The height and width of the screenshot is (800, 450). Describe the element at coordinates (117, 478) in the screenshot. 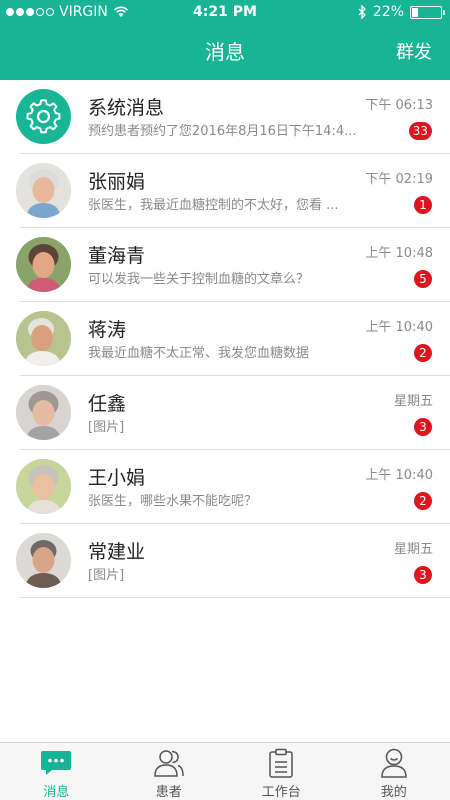

I see `contact-name: 王小娟` at that location.